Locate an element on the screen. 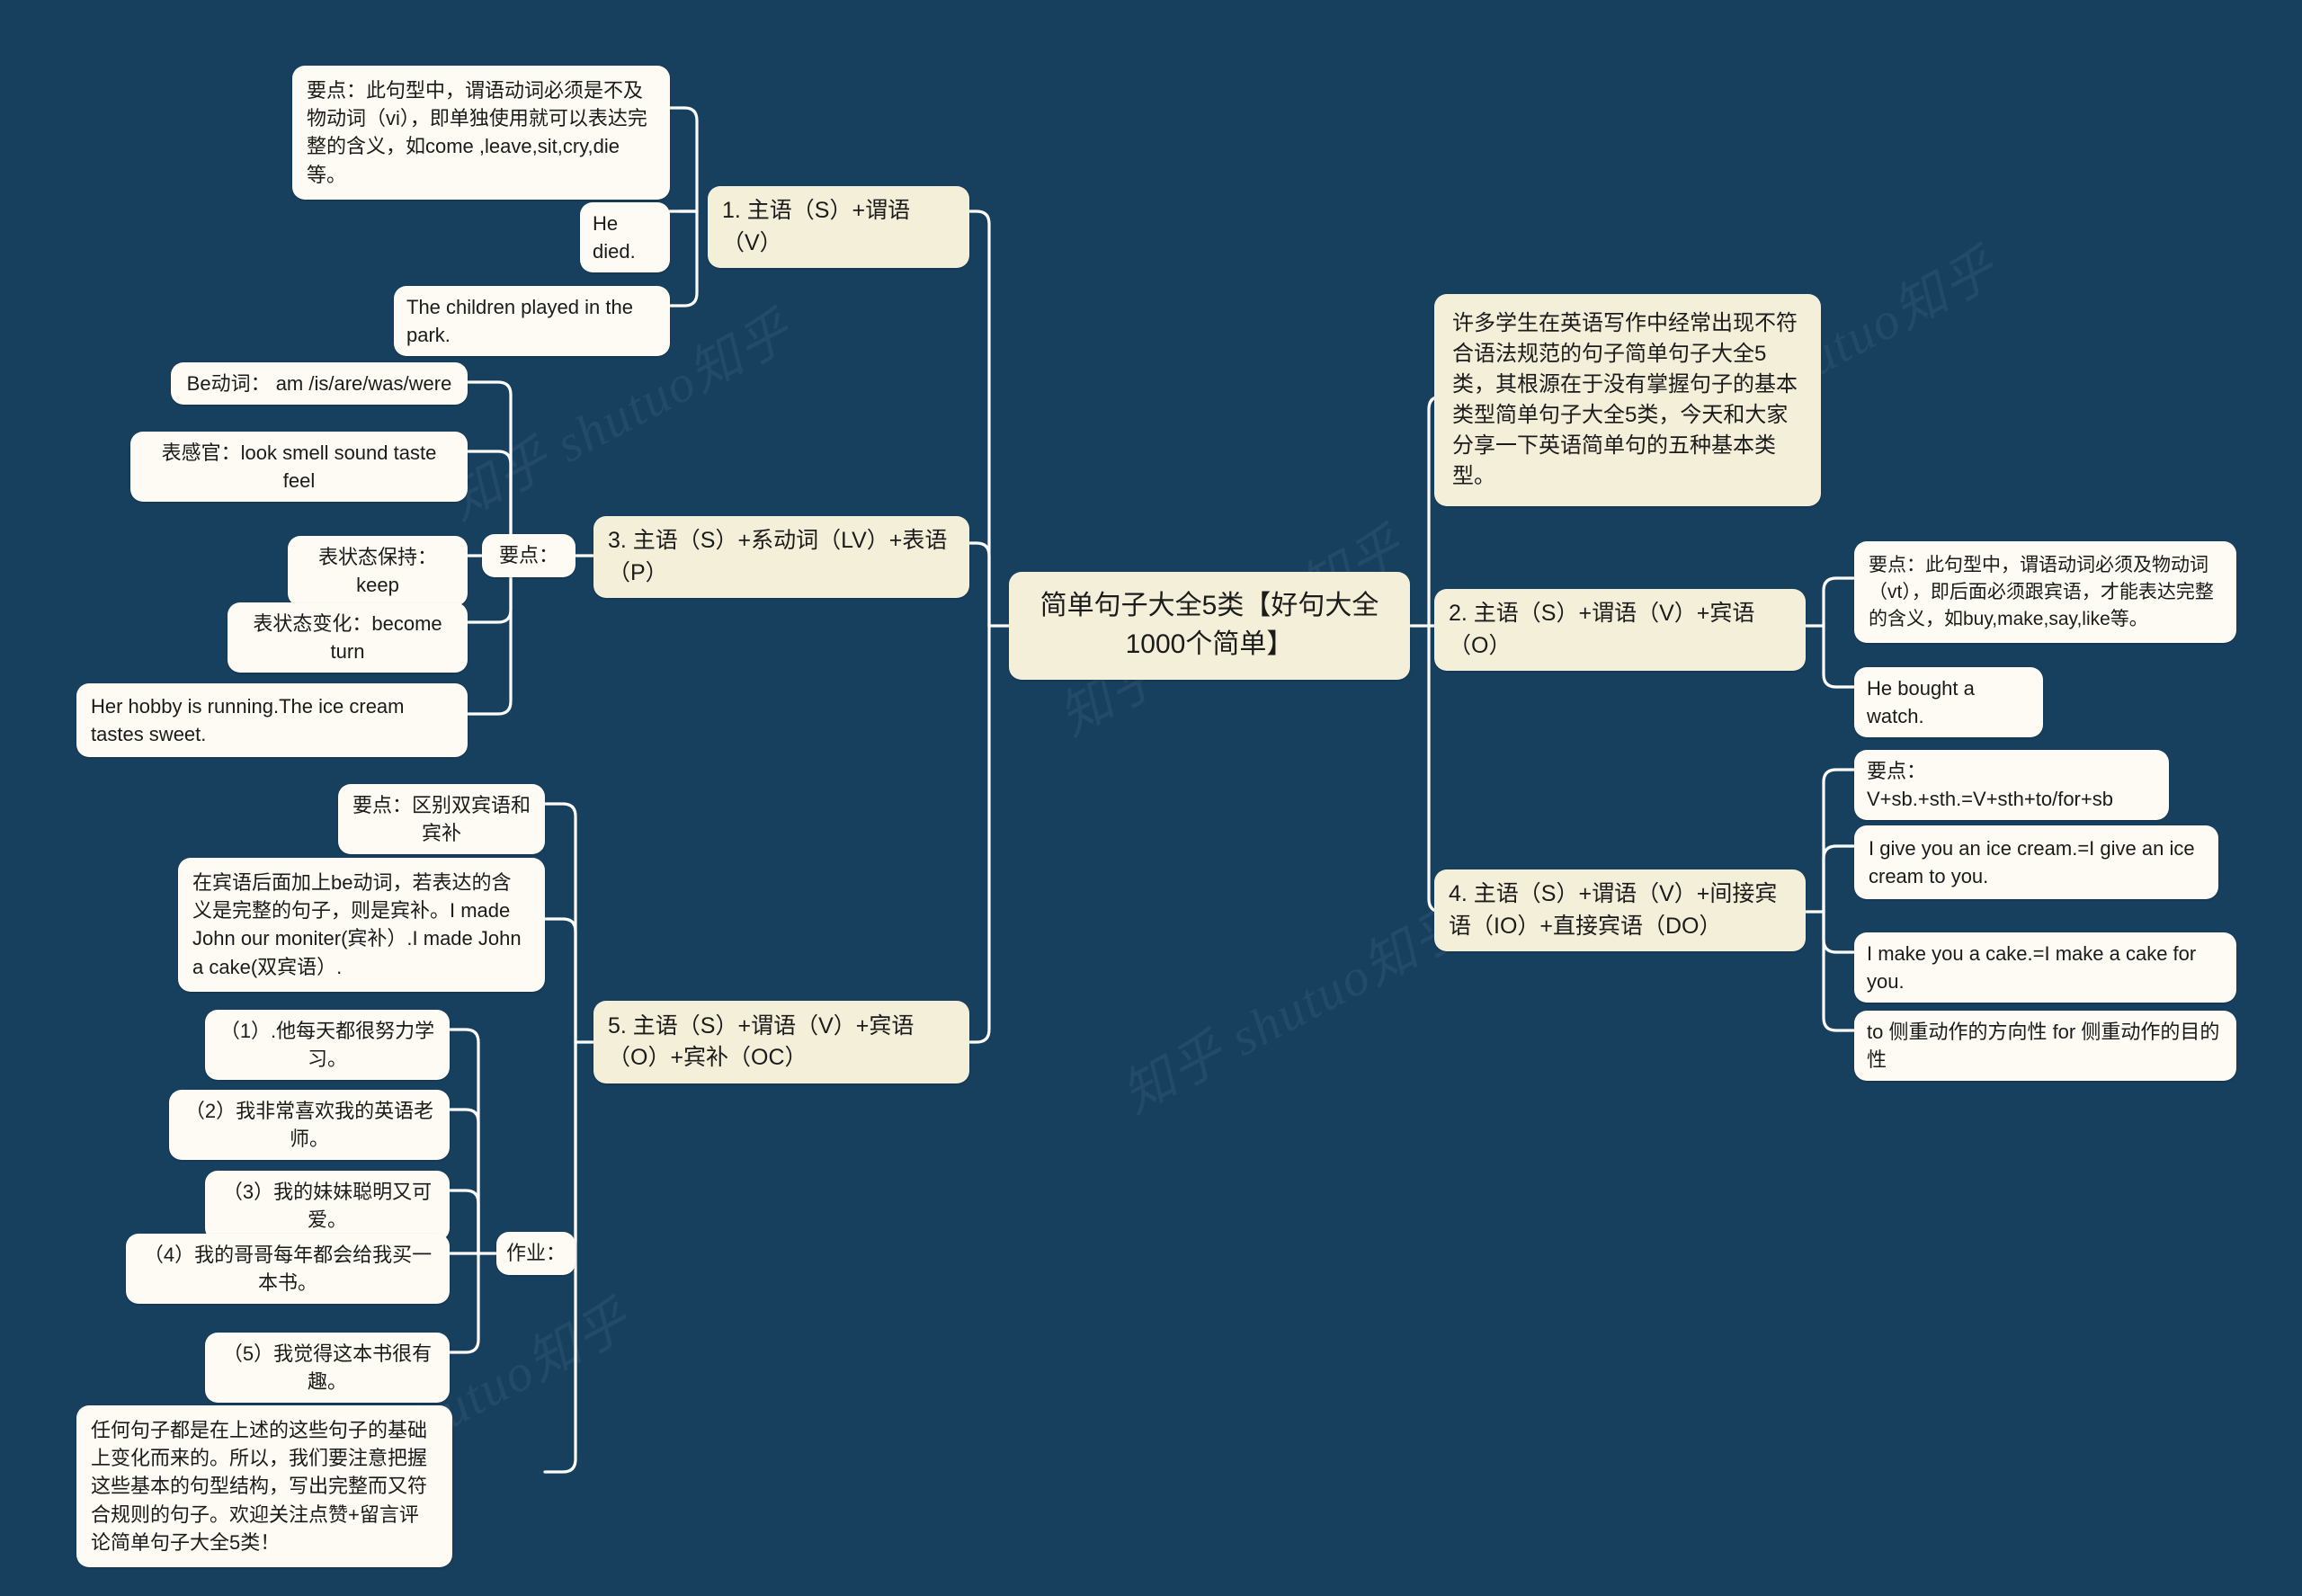 The width and height of the screenshot is (2302, 1596). leaf-node-b3-c2: 表感官：look smell sound taste feel is located at coordinates (299, 467).